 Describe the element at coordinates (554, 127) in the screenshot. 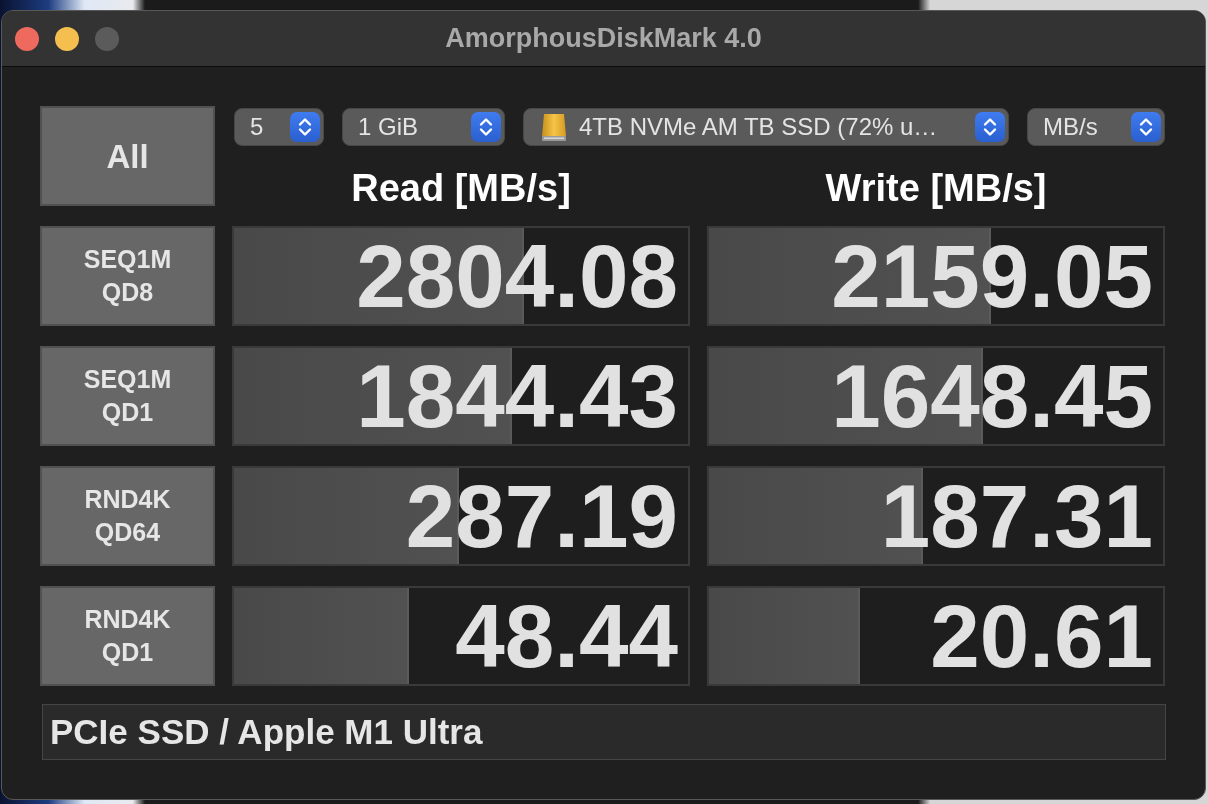

I see `drive-icon` at that location.